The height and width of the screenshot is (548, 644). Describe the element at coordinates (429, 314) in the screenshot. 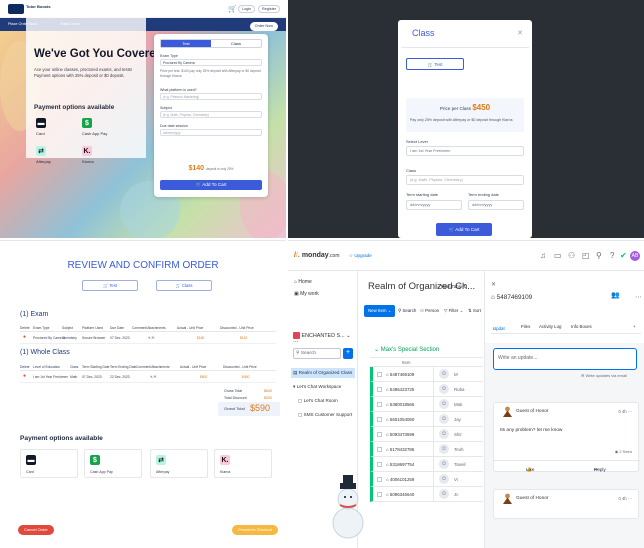

I see `toolbar-person: ⚇ Person` at that location.